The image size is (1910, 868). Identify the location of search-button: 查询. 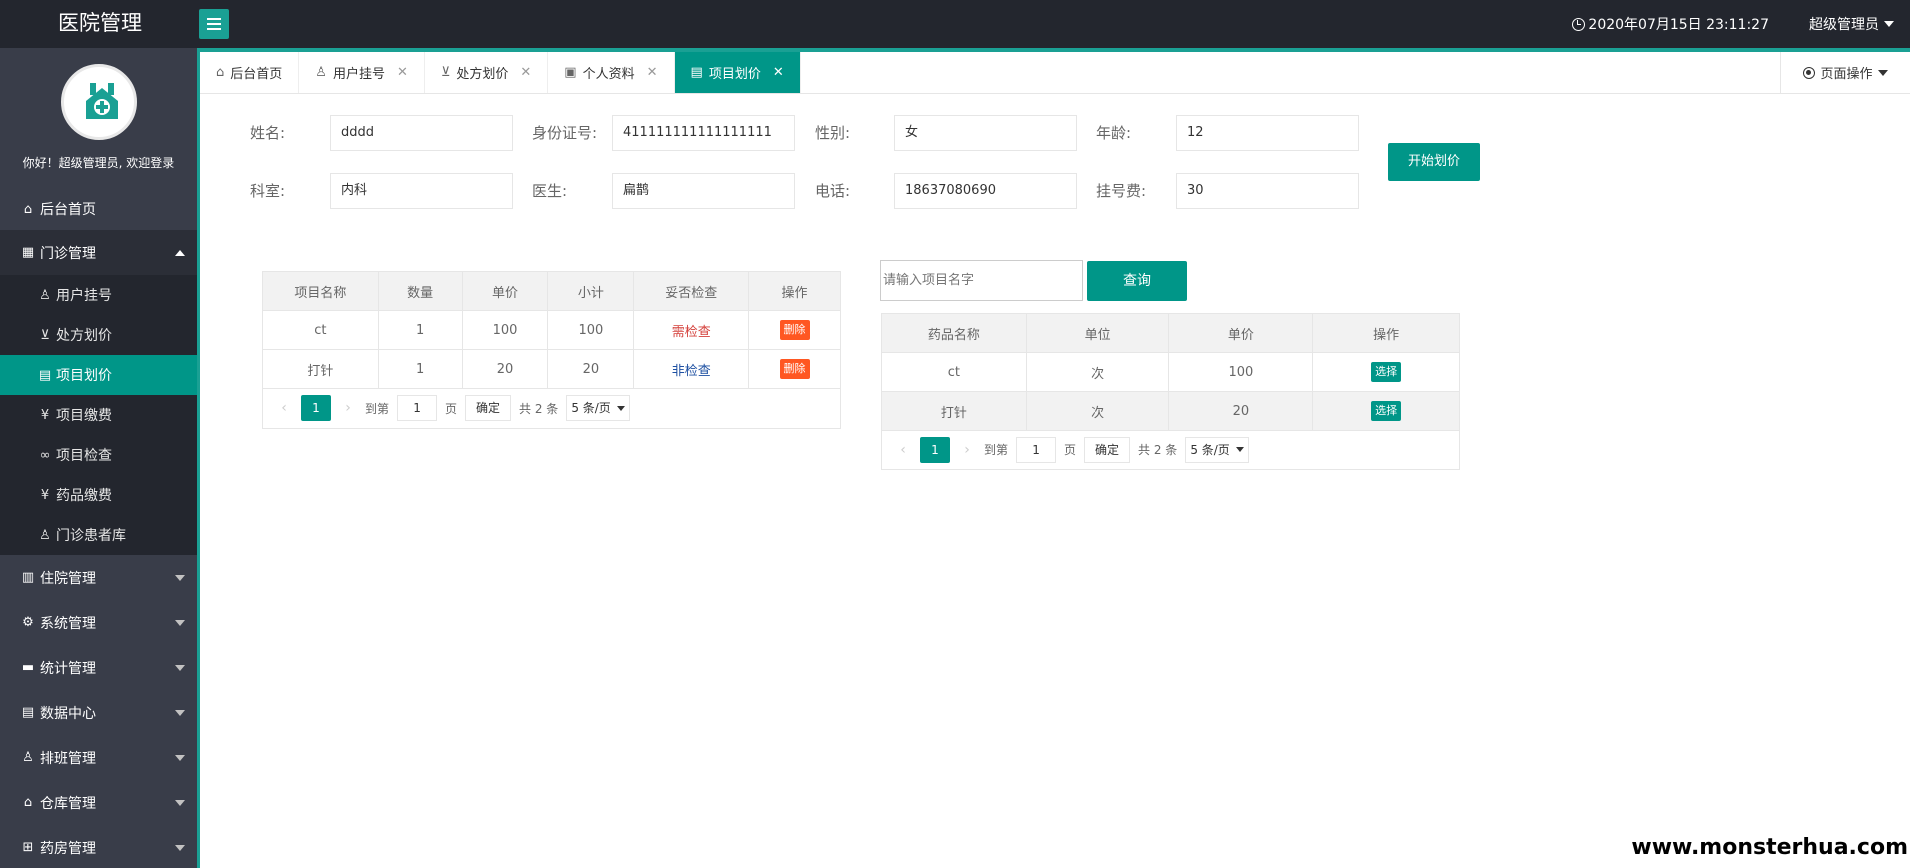
(1137, 281).